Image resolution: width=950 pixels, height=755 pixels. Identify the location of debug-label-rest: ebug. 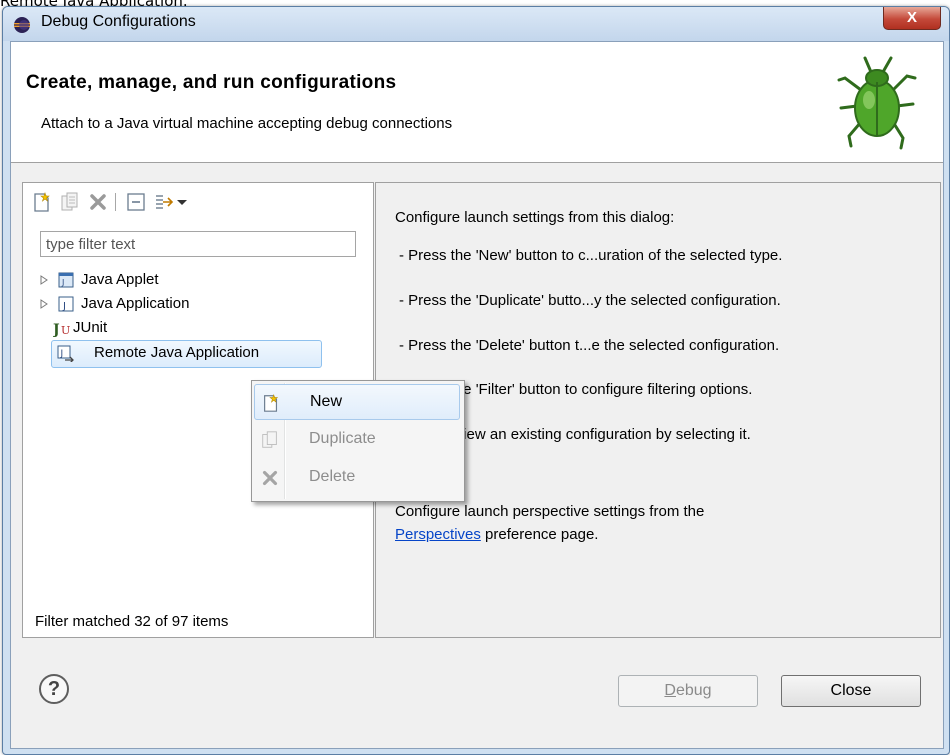
(693, 690).